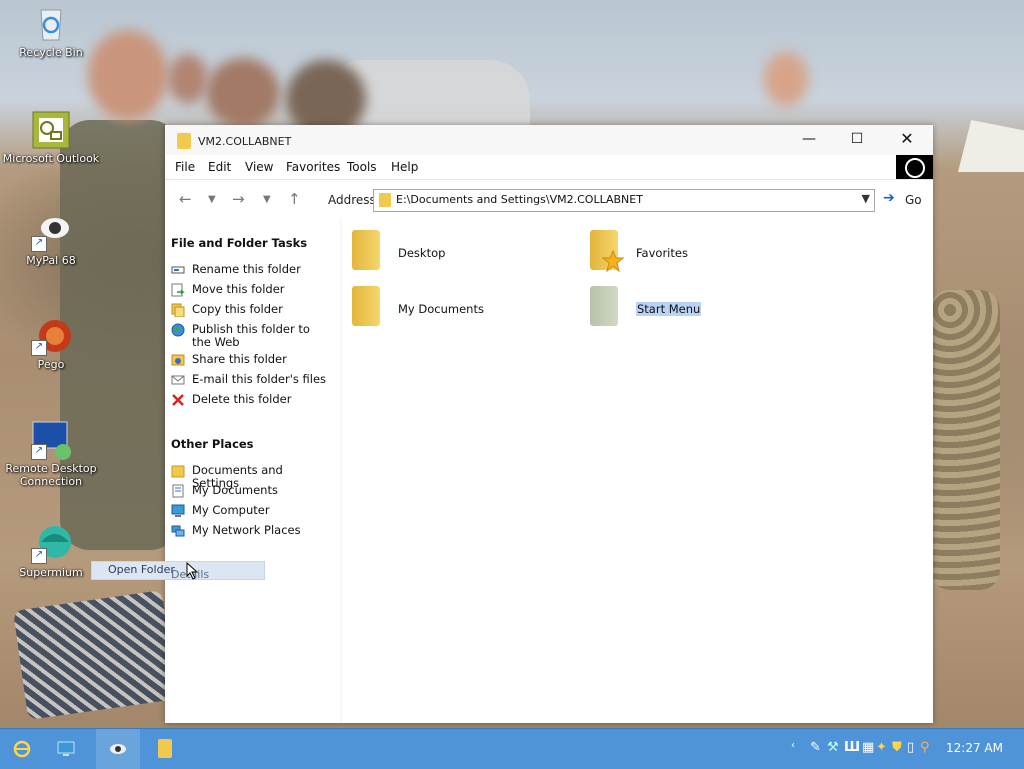  What do you see at coordinates (613, 261) in the screenshot?
I see `star-icon` at bounding box center [613, 261].